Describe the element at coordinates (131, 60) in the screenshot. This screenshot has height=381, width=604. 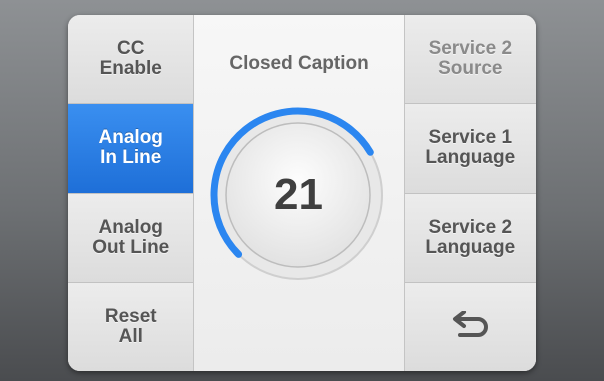
I see `cc-enable-button: CC Enable` at that location.